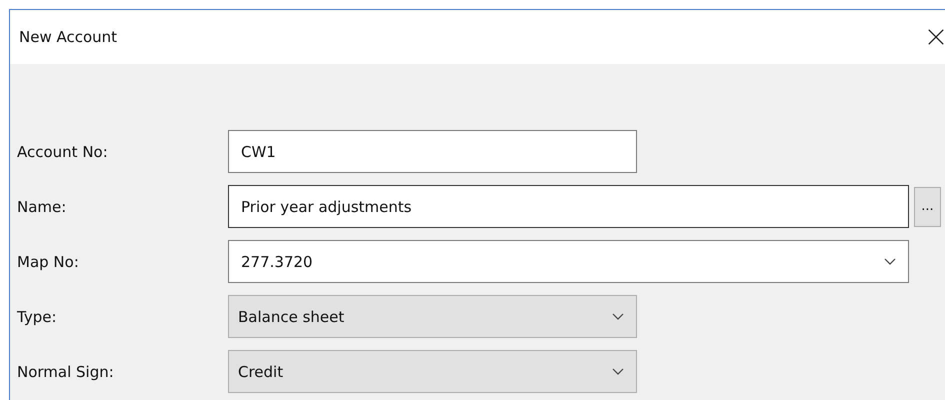  I want to click on dropdown: Balance sheet, so click(432, 316).